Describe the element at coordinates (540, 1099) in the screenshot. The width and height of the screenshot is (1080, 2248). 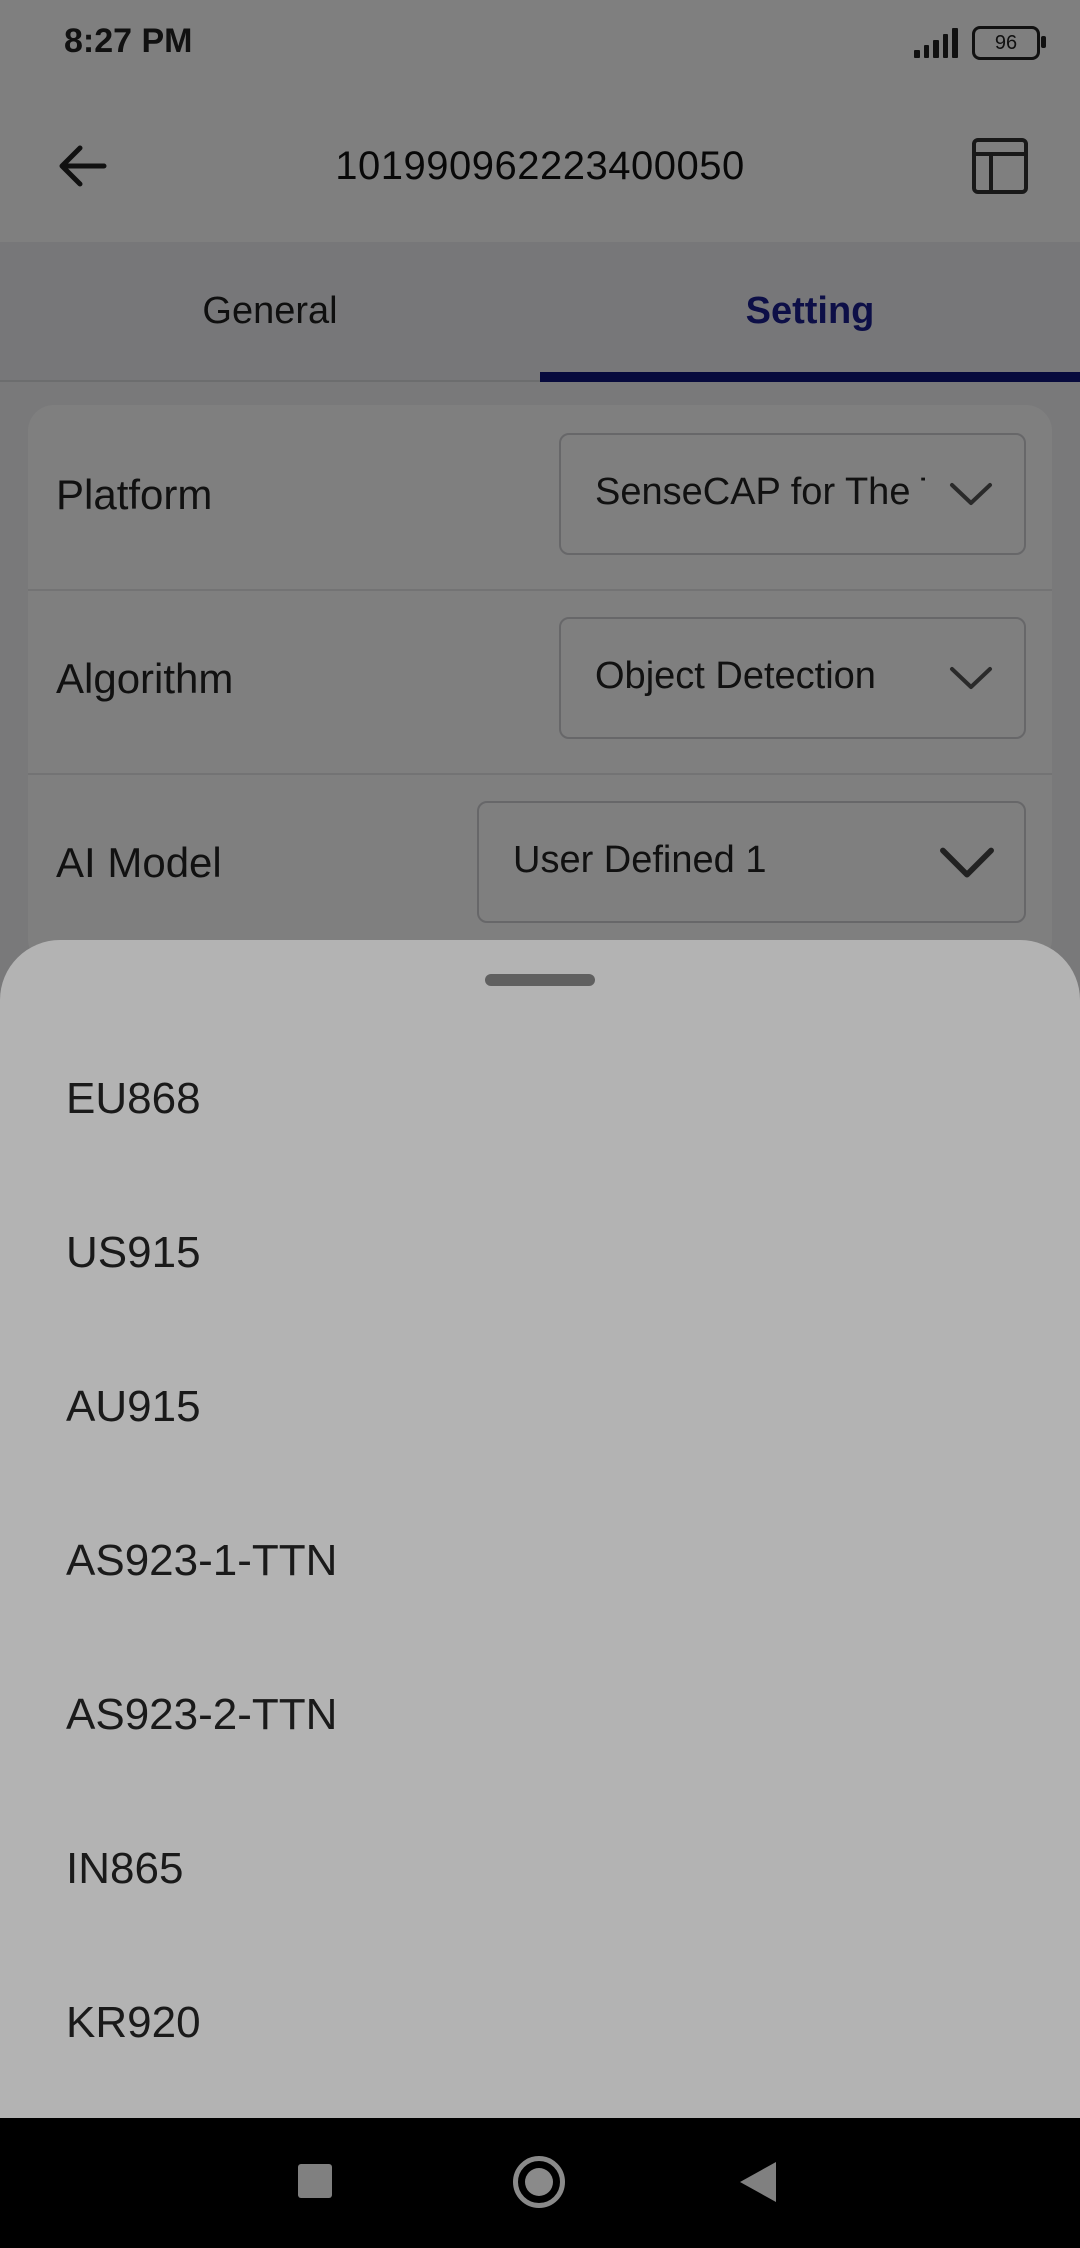
I see `option-item: EU868` at that location.